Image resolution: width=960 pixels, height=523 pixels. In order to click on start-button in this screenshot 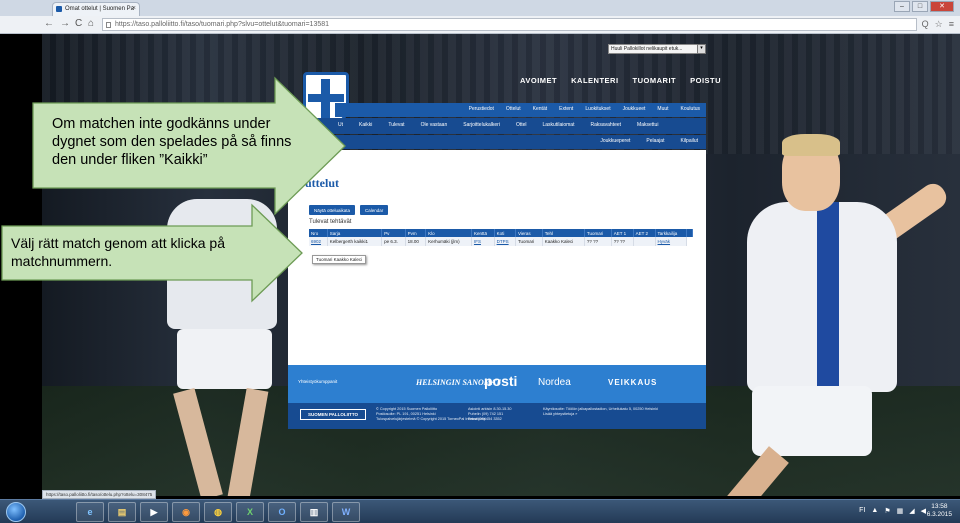, I will do `click(16, 512)`.